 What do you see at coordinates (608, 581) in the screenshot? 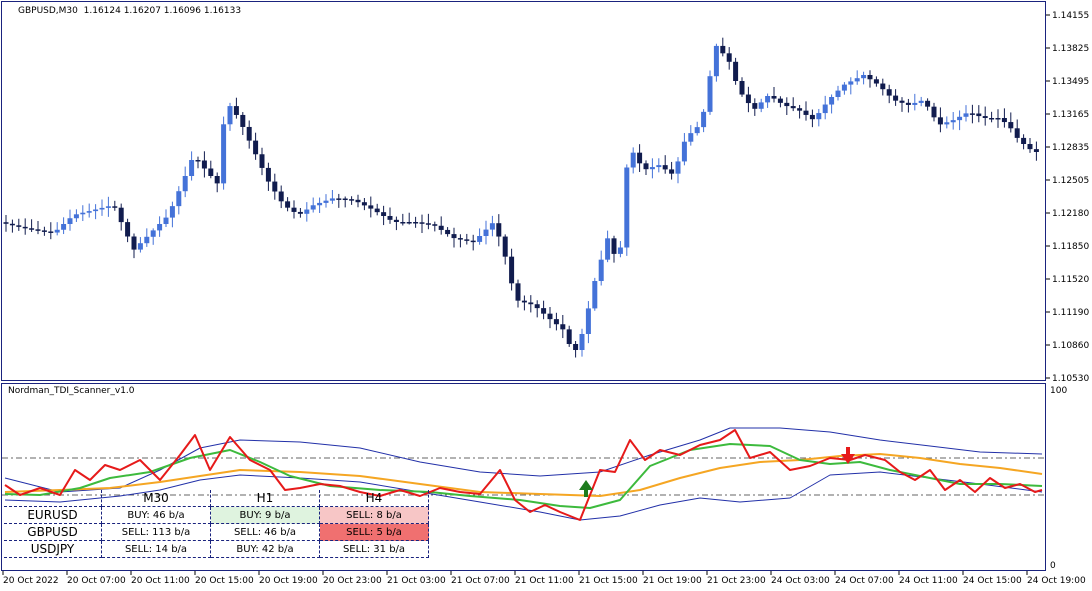
I see `time-tick-label: 21 Oct 15:00` at bounding box center [608, 581].